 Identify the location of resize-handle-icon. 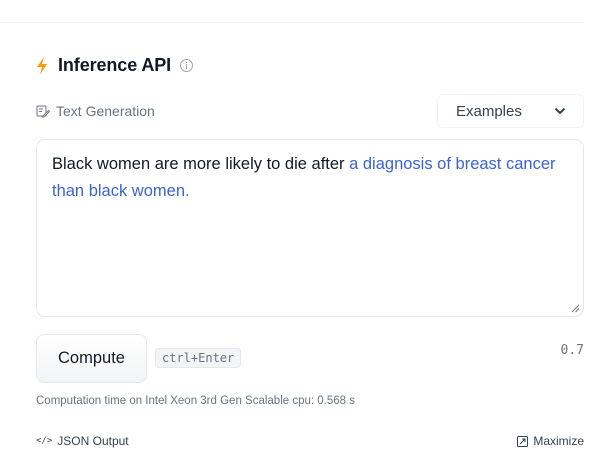
(575, 308).